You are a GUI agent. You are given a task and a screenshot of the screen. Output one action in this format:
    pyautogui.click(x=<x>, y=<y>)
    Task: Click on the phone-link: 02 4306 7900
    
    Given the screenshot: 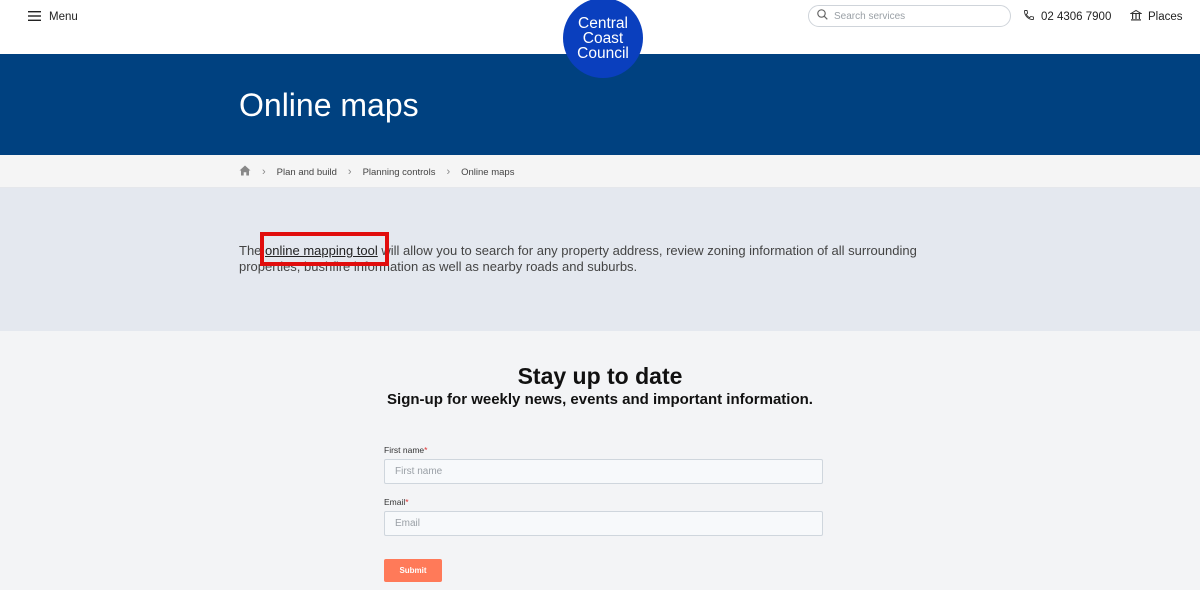 What is the action you would take?
    pyautogui.click(x=1067, y=16)
    